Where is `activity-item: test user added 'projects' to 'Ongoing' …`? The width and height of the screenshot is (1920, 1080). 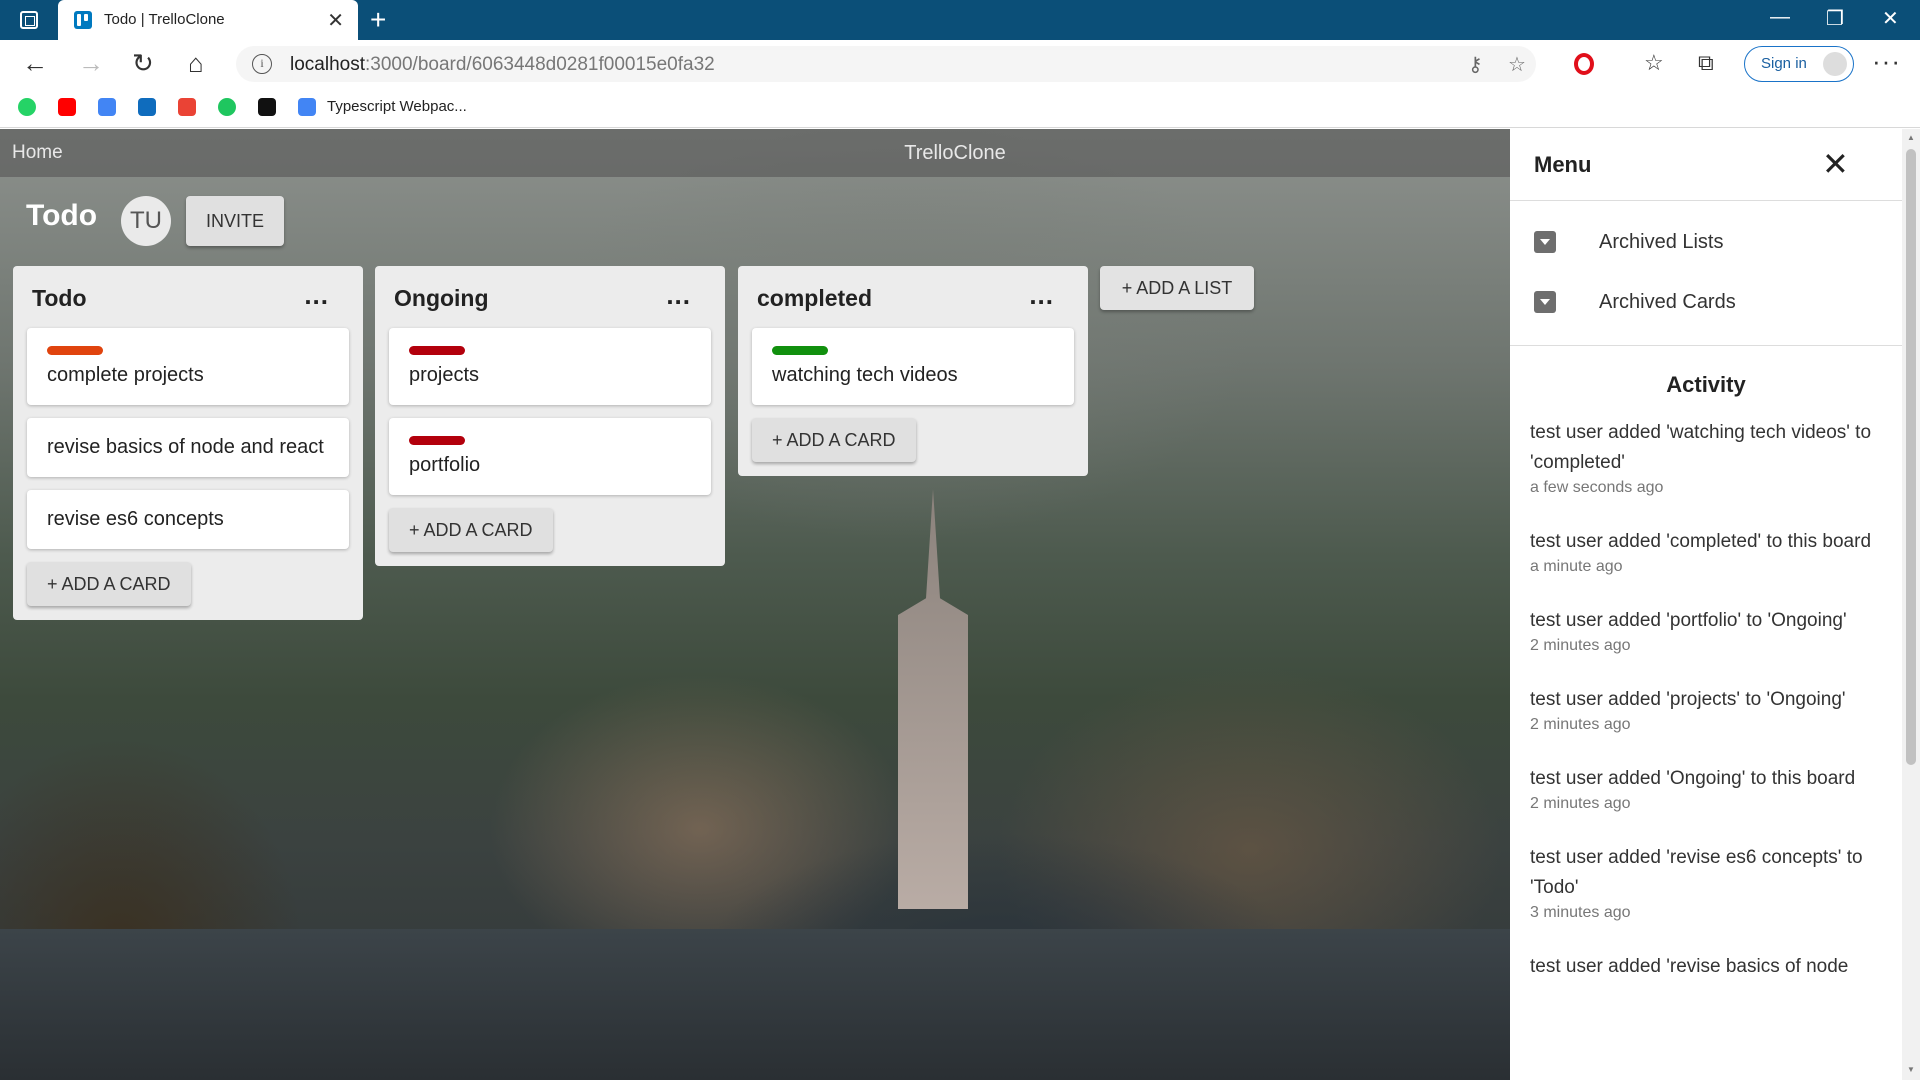 activity-item: test user added 'projects' to 'Ongoing' … is located at coordinates (1706, 709).